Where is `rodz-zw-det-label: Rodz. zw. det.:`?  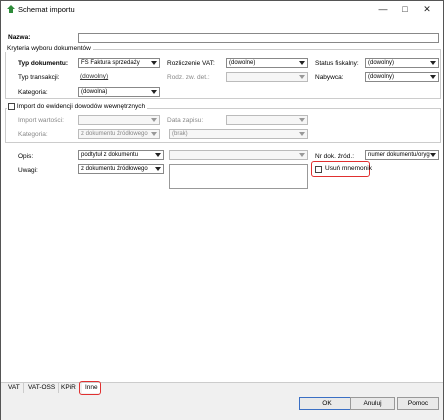
rodz-zw-det-label: Rodz. zw. det.: is located at coordinates (188, 77).